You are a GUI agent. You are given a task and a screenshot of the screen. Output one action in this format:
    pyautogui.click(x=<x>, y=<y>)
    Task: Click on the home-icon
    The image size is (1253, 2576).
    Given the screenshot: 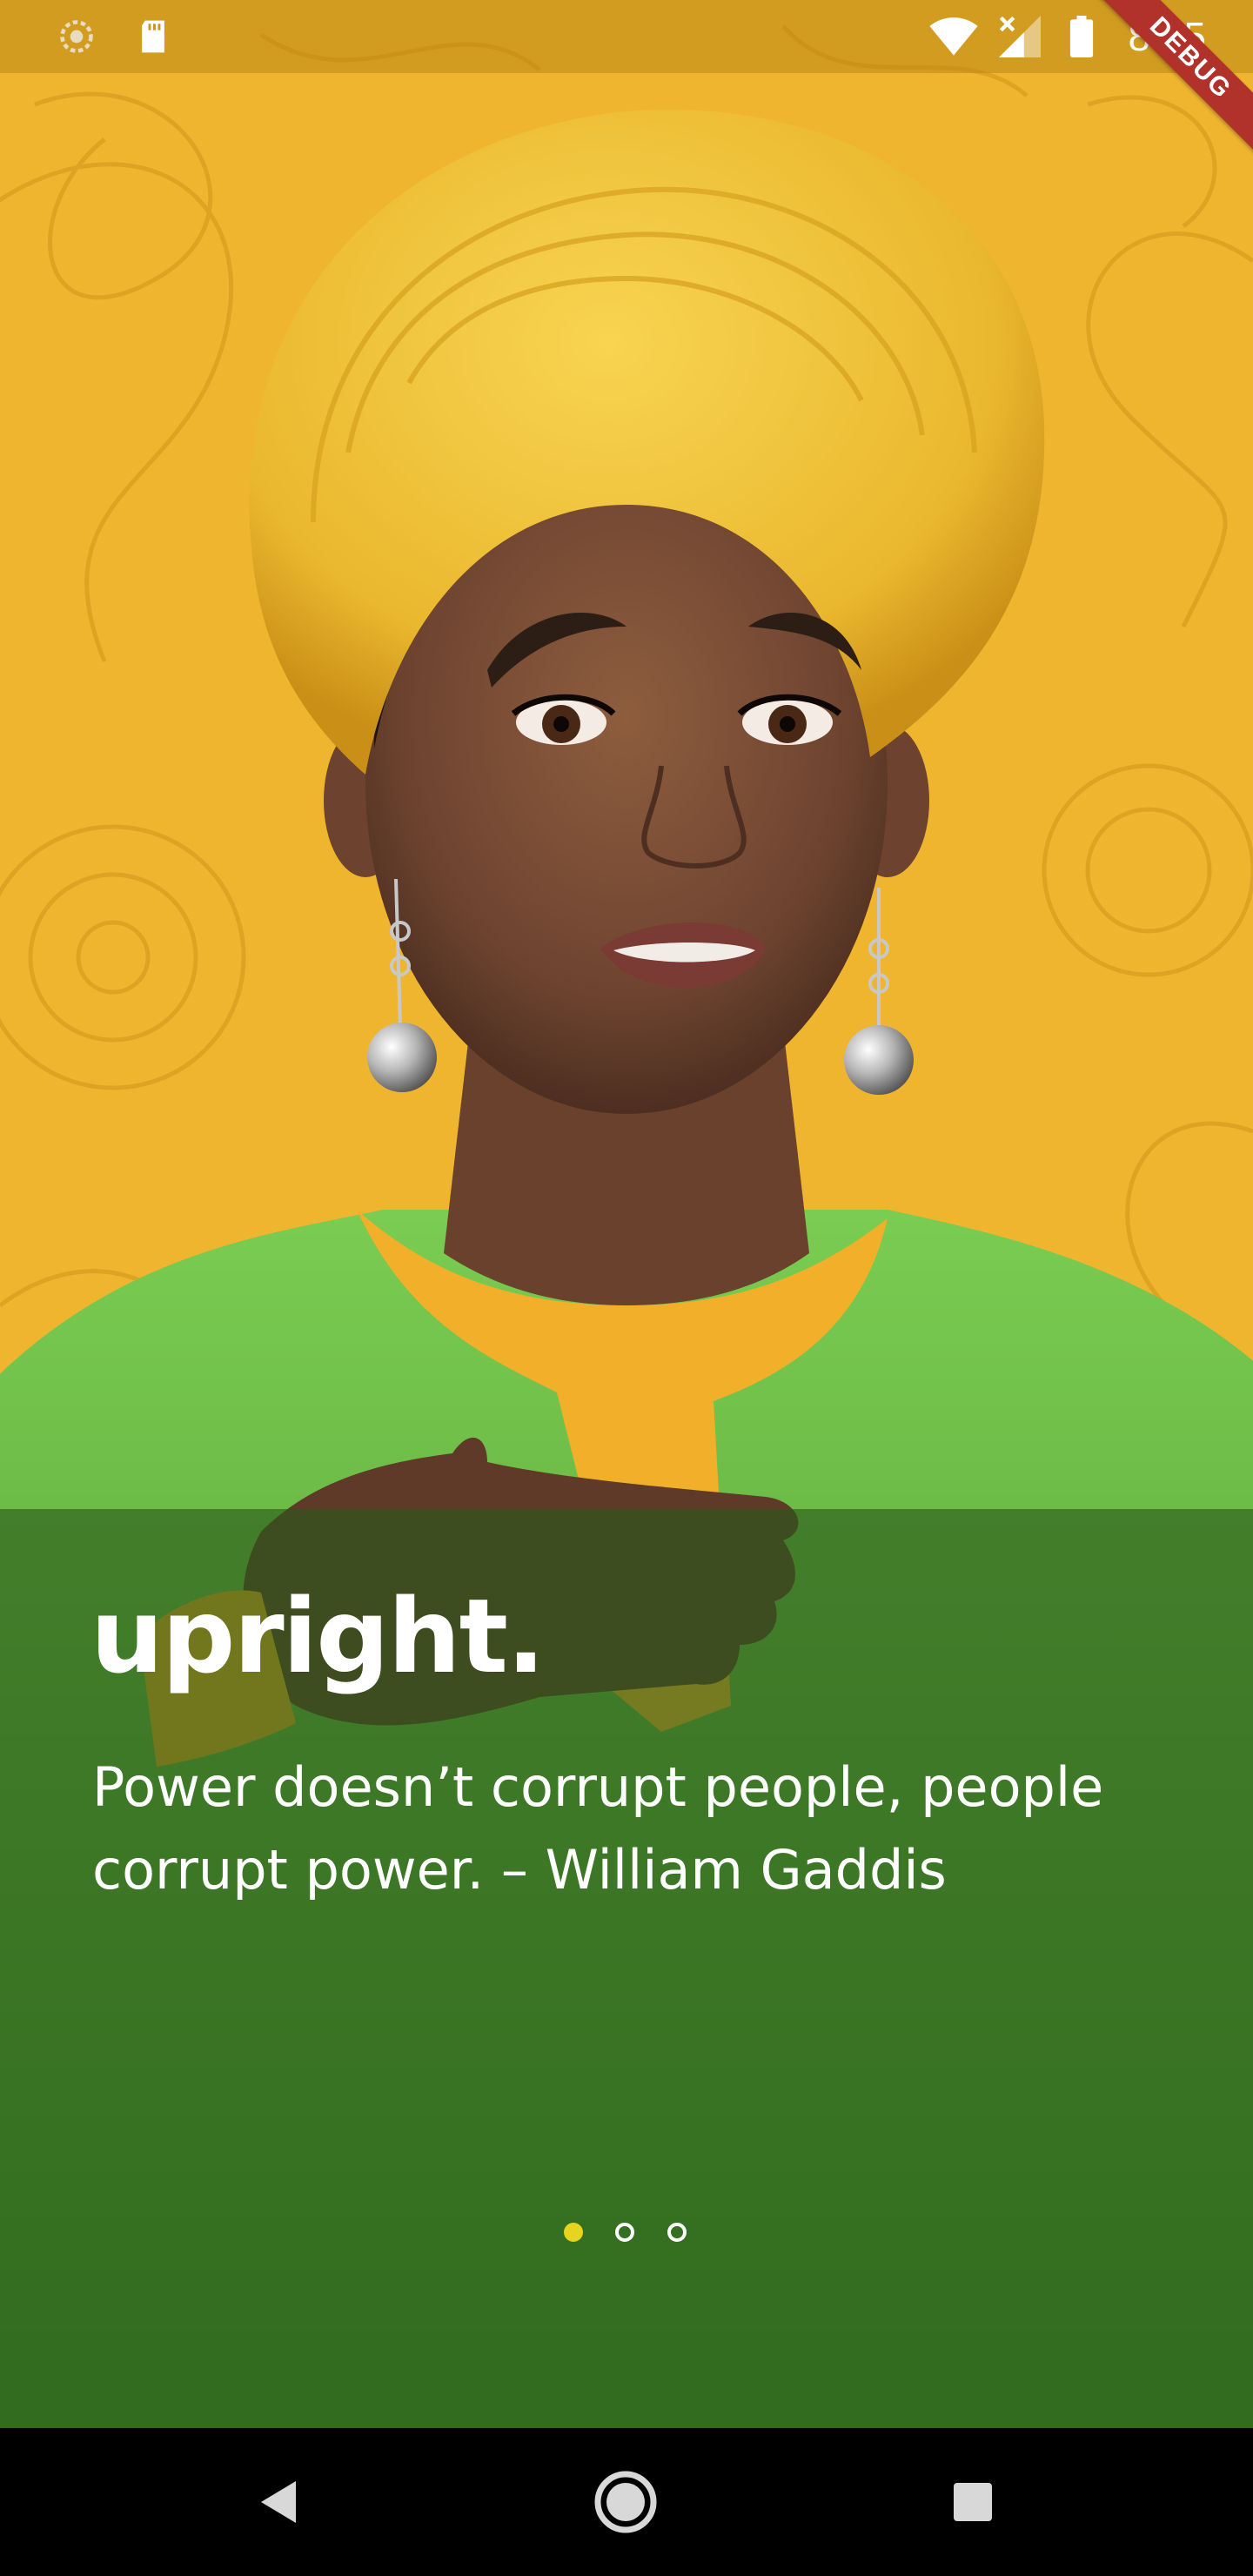 What is the action you would take?
    pyautogui.click(x=625, y=2502)
    